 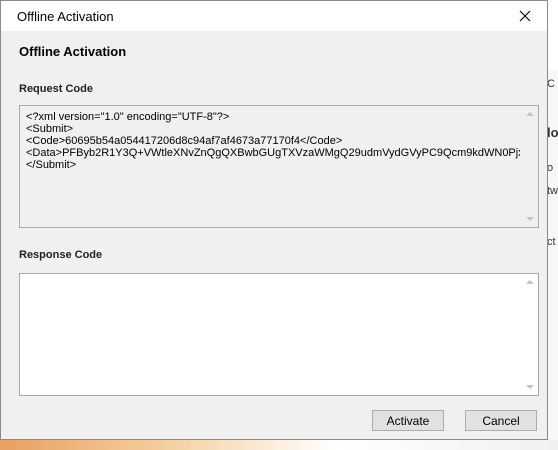 I want to click on cancel-button: Cancel, so click(x=501, y=420).